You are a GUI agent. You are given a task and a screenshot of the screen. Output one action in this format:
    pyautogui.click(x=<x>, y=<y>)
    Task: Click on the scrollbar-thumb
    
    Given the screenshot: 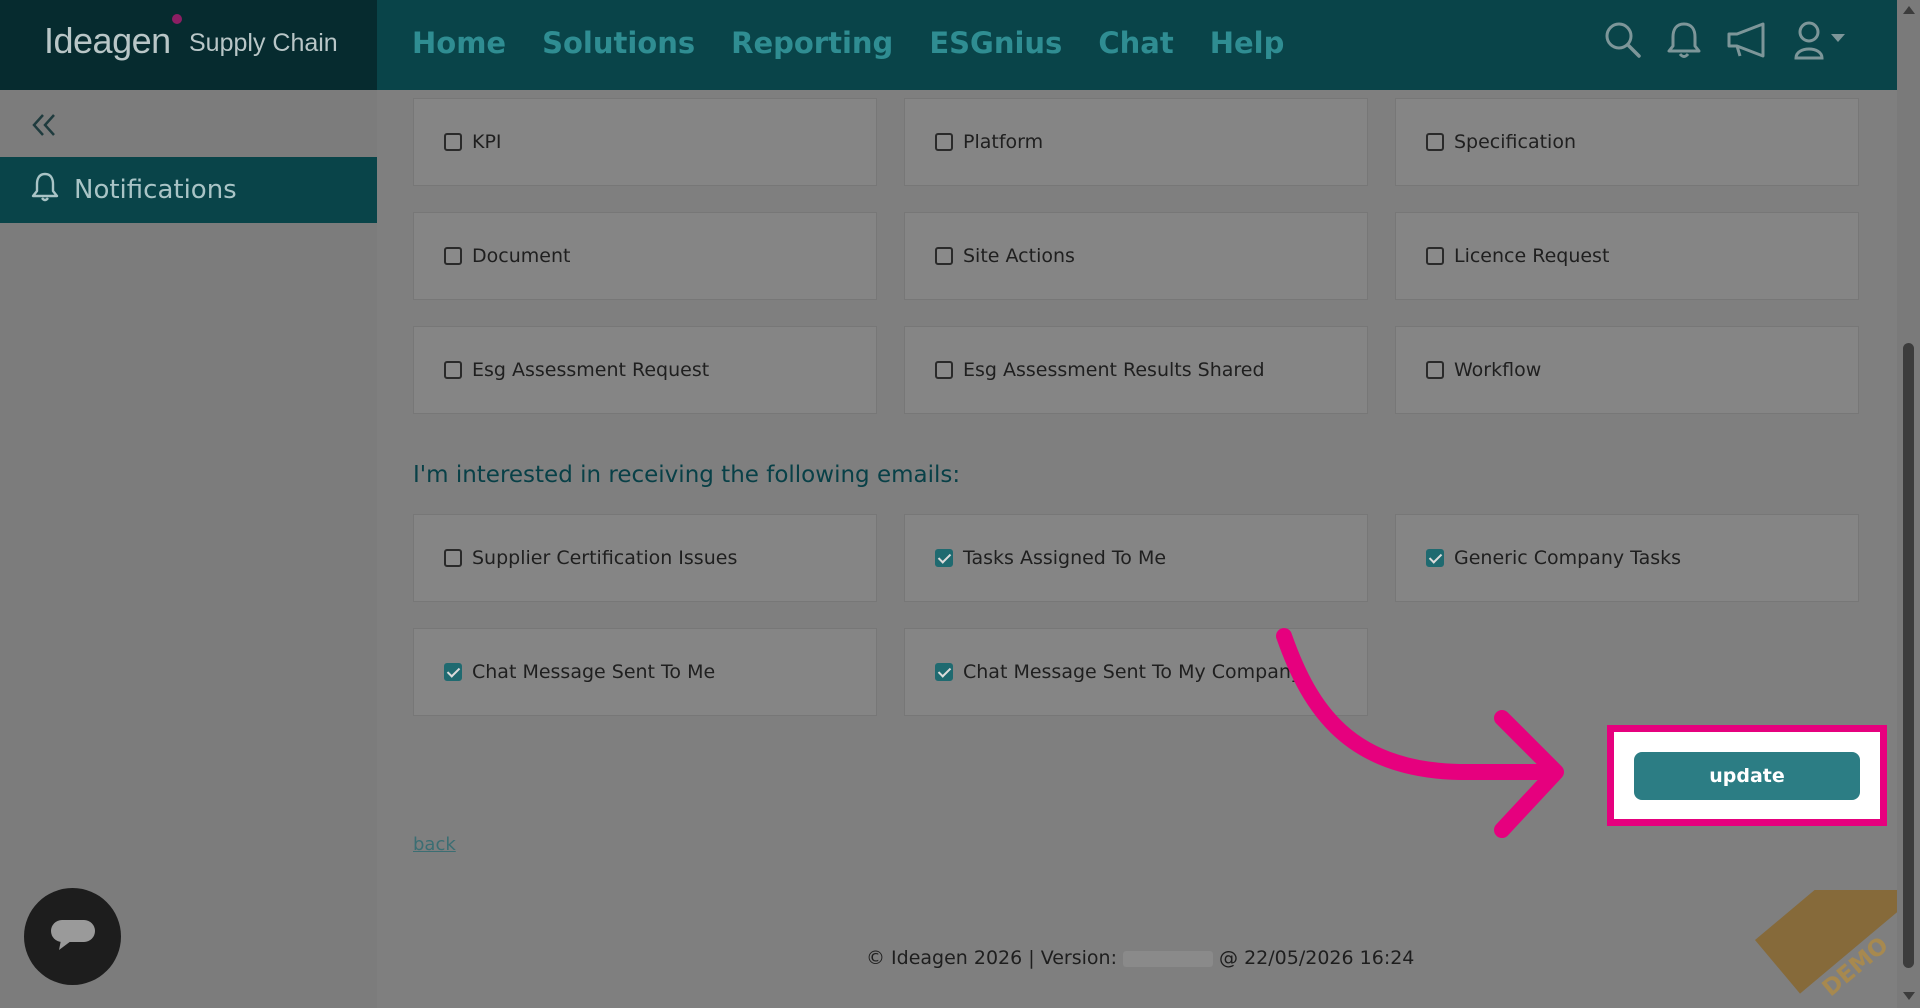 What is the action you would take?
    pyautogui.click(x=1908, y=655)
    